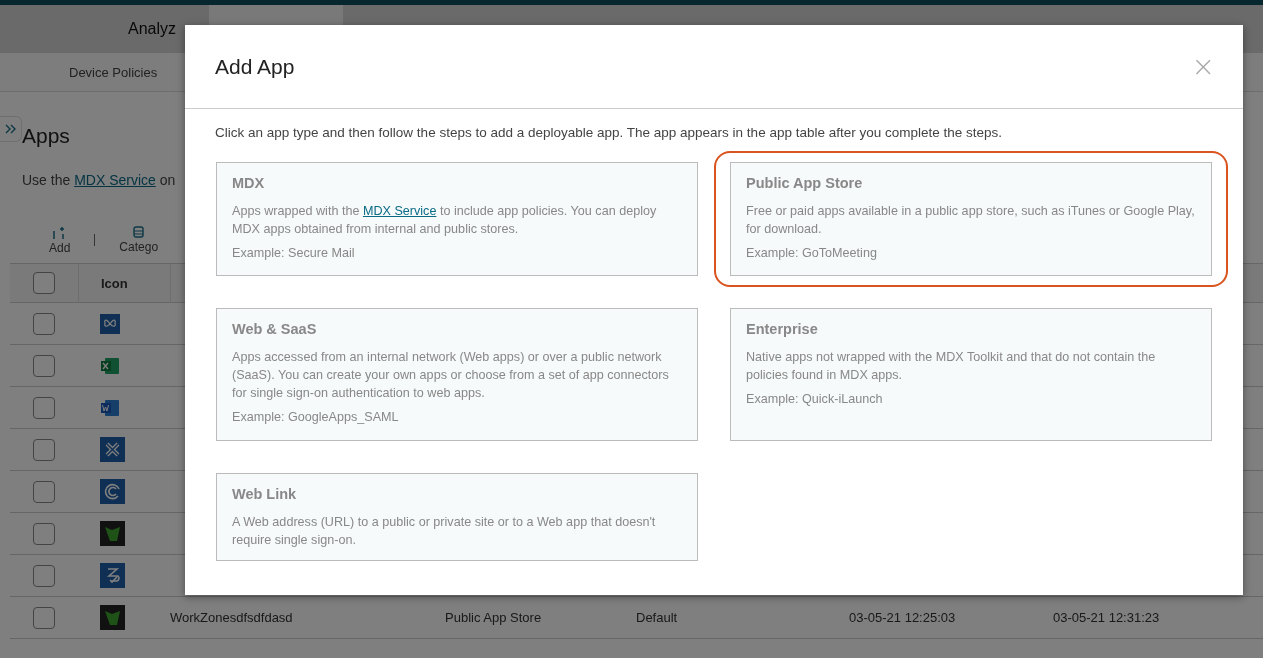 The image size is (1263, 658). I want to click on table-cell-text: Public App Store, so click(494, 617).